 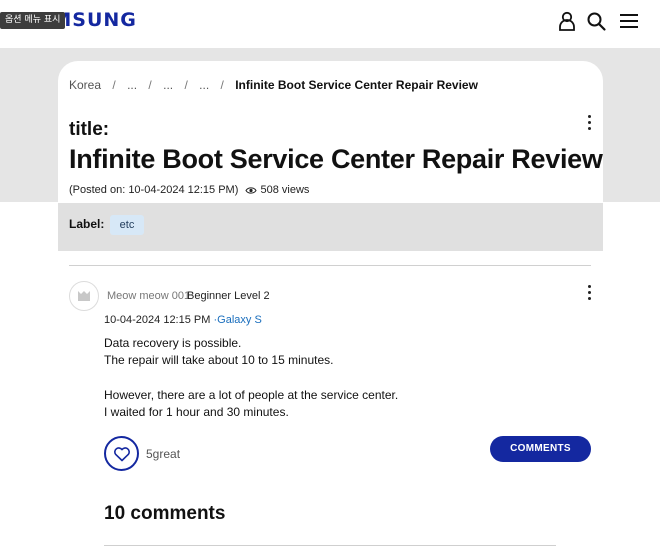 I want to click on comments-heading: 10 comments, so click(x=165, y=513).